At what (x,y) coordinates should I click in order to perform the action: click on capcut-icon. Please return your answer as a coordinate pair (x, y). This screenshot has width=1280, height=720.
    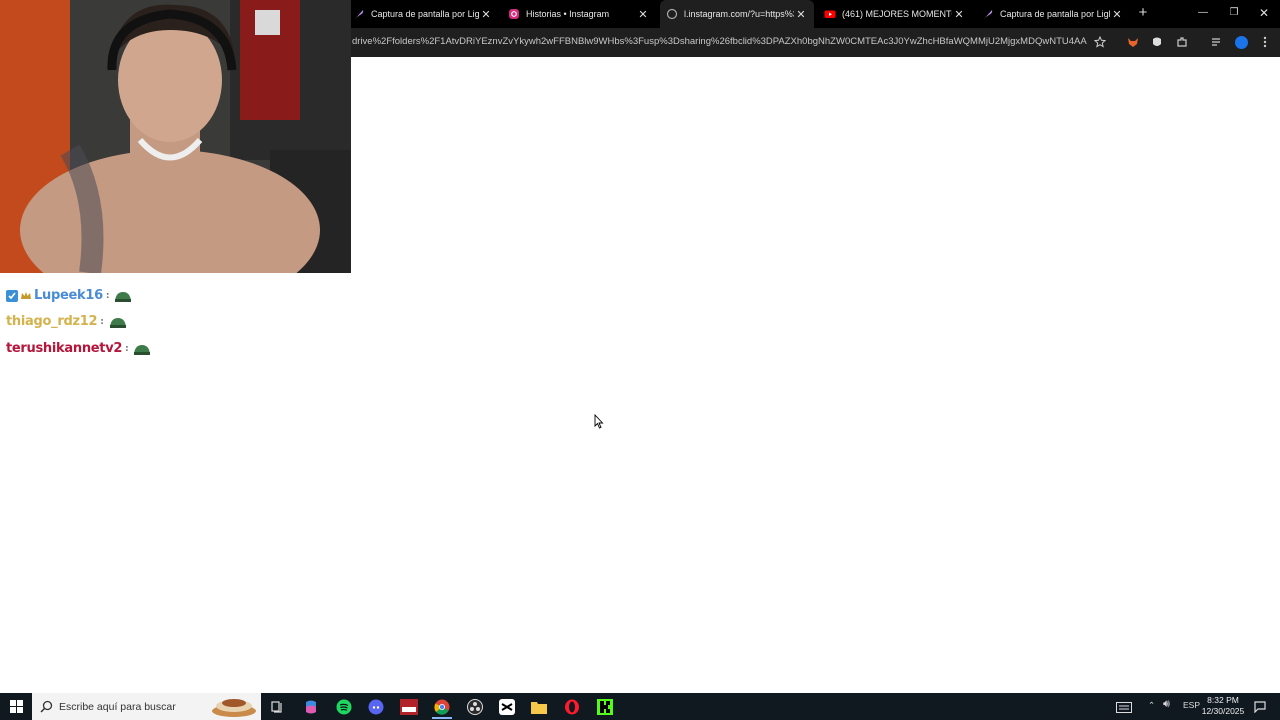
    Looking at the image, I should click on (507, 707).